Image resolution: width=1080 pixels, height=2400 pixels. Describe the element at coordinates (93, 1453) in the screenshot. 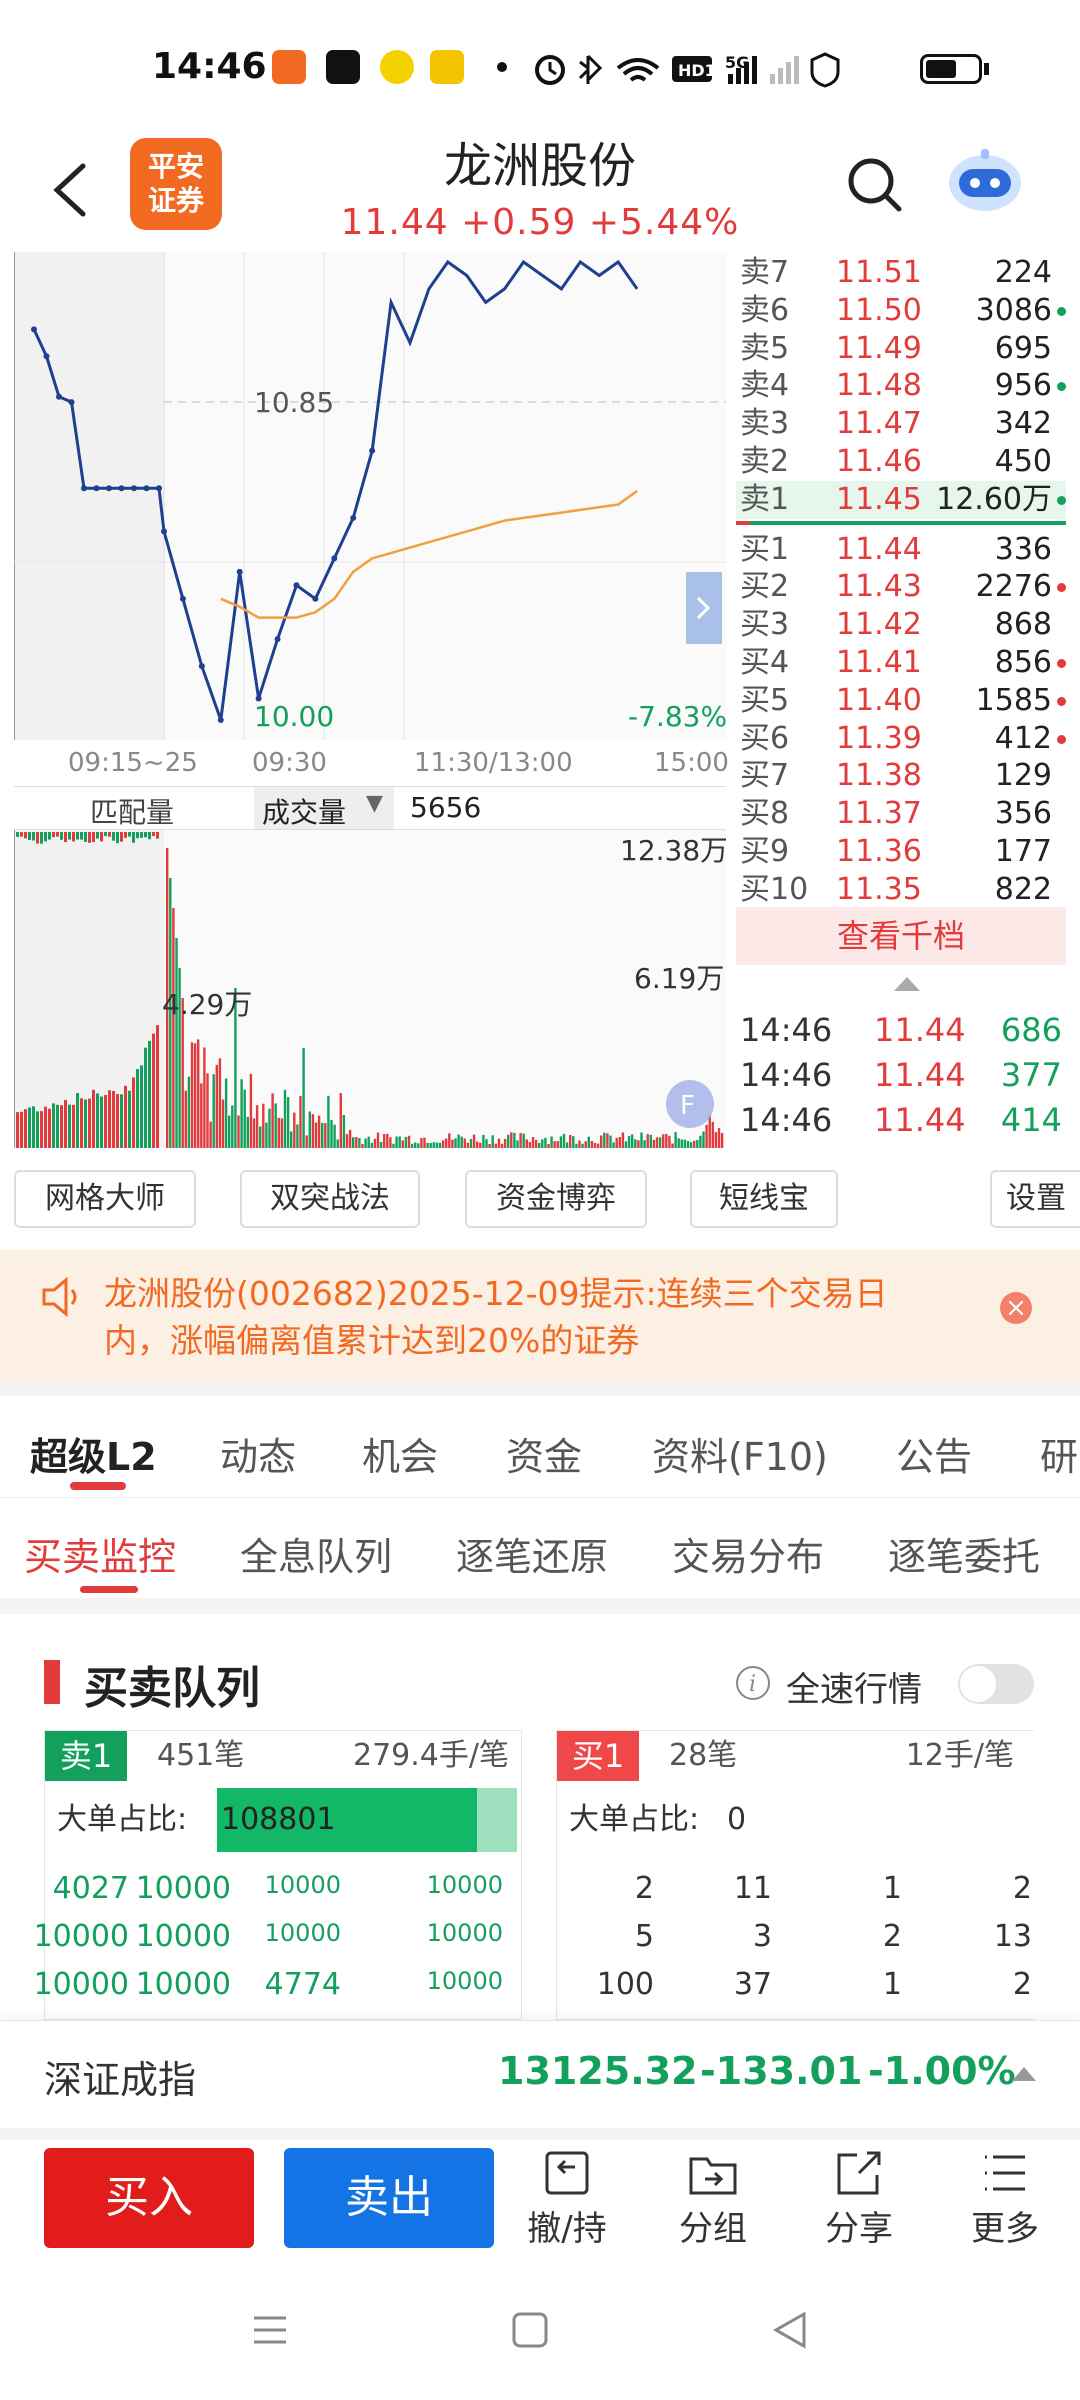

I see `tab-super-l2: 超级L2` at that location.